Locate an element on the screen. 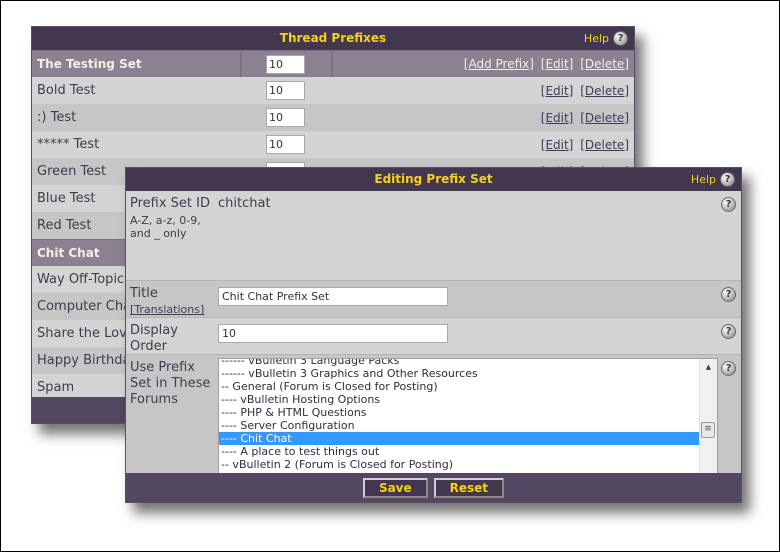 The image size is (780, 552). editing-footer: Save Reset is located at coordinates (433, 487).